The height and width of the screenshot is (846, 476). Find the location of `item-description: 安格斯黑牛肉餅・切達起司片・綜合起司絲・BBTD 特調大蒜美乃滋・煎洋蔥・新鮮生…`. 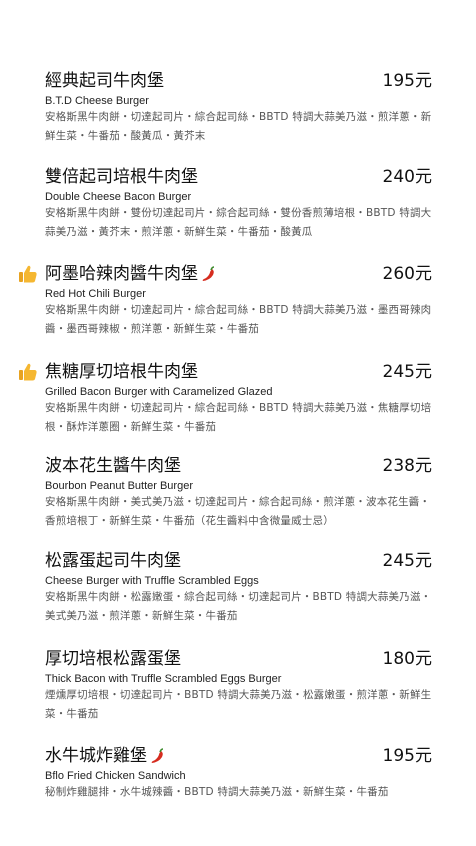

item-description: 安格斯黑牛肉餅・切達起司片・綜合起司絲・BBTD 特調大蒜美乃滋・煎洋蔥・新鮮生… is located at coordinates (238, 126).